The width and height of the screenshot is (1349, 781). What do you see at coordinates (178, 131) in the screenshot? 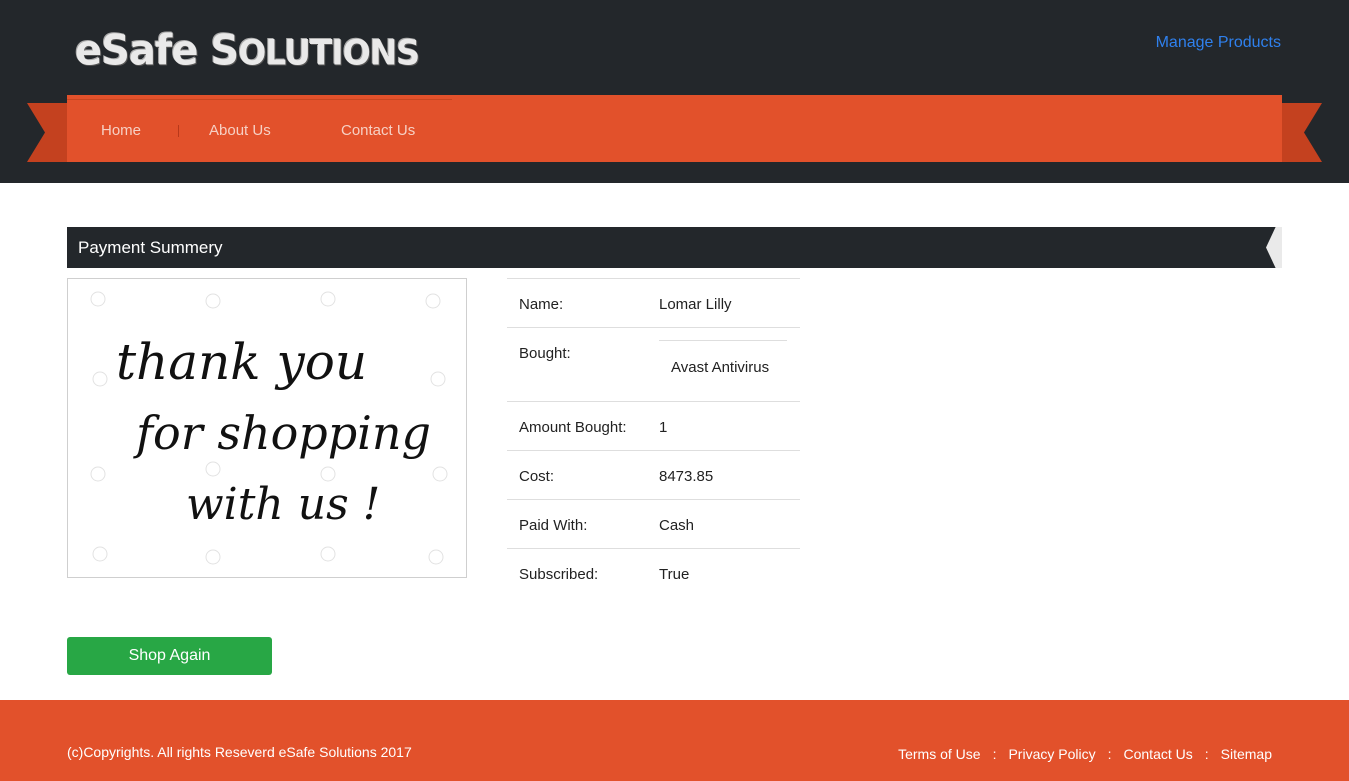
I see `nav-separator` at bounding box center [178, 131].